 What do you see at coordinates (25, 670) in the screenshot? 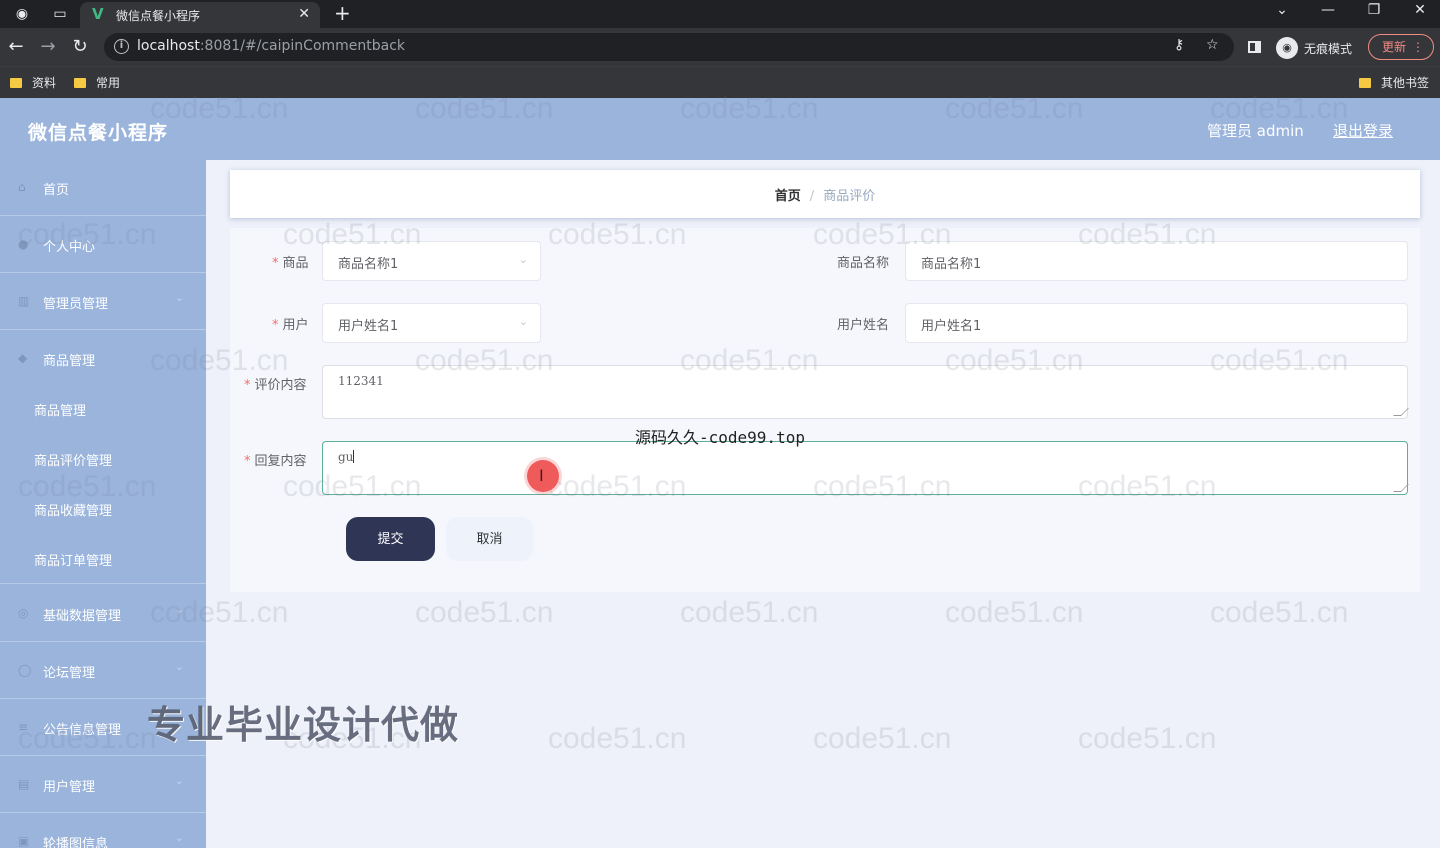
I see `forum-icon: ◯` at bounding box center [25, 670].